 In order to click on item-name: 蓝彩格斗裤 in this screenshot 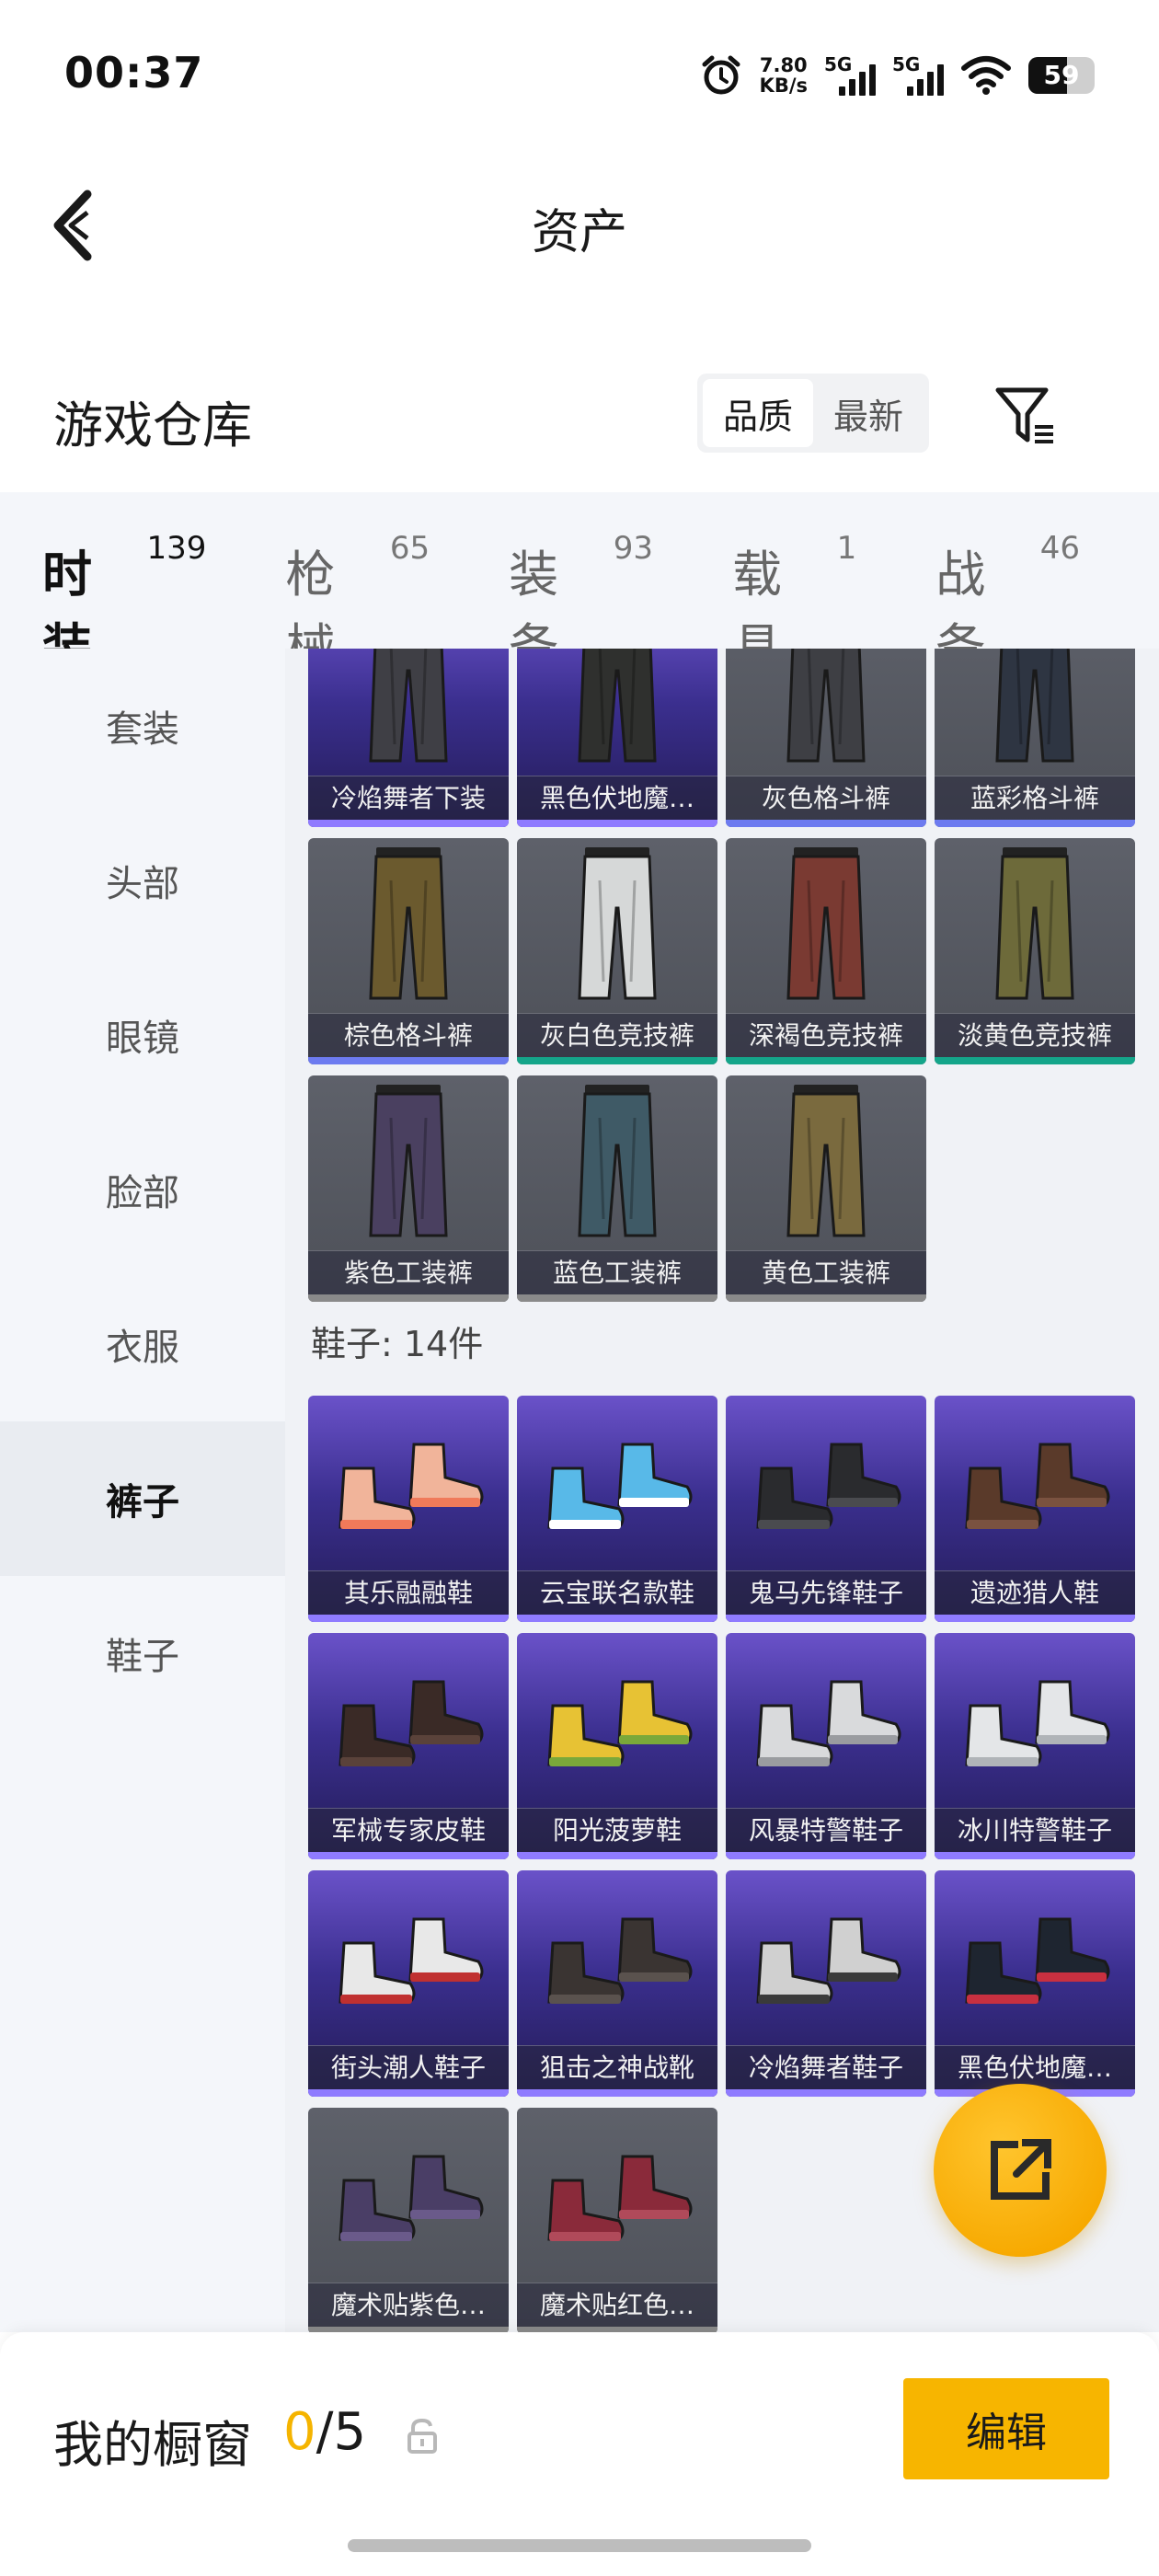, I will do `click(1035, 798)`.